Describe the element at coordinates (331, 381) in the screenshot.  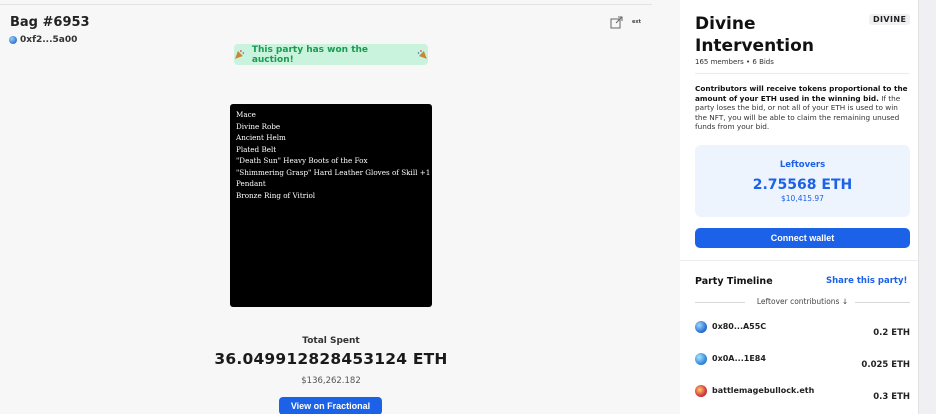
I see `total-spent-usd: $136,262.182` at that location.